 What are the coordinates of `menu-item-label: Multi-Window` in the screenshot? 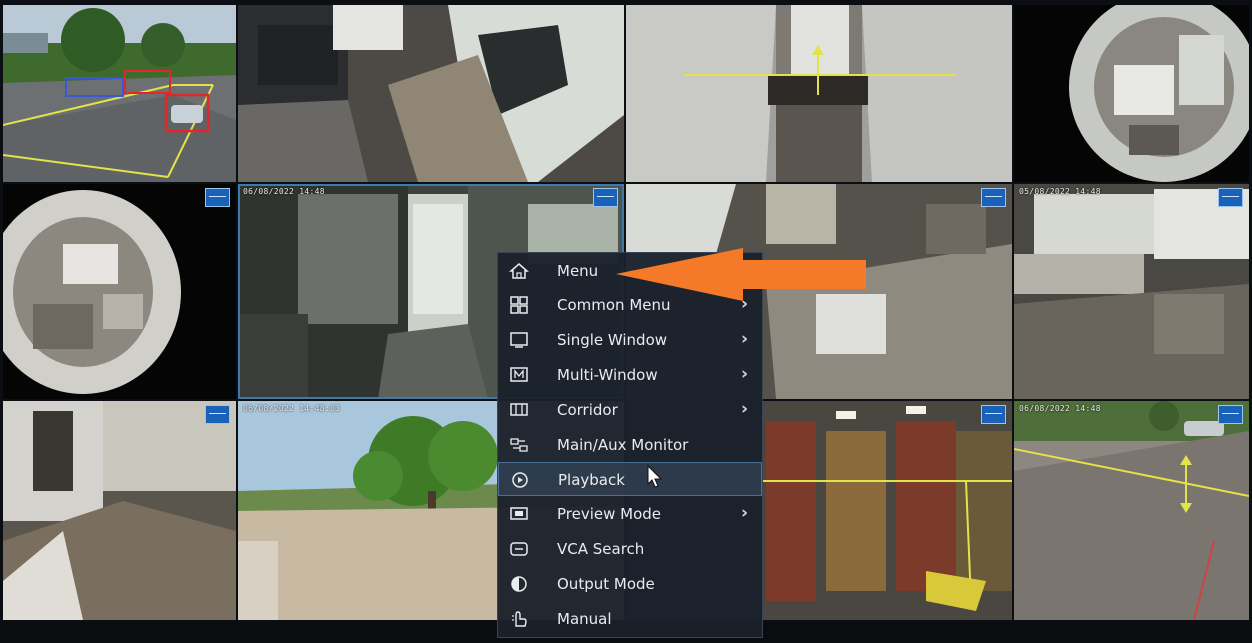 It's located at (607, 375).